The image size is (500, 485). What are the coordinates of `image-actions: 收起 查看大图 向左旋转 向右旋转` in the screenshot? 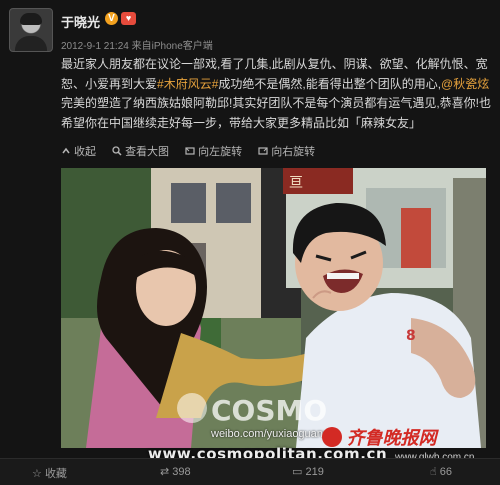 It's located at (194, 151).